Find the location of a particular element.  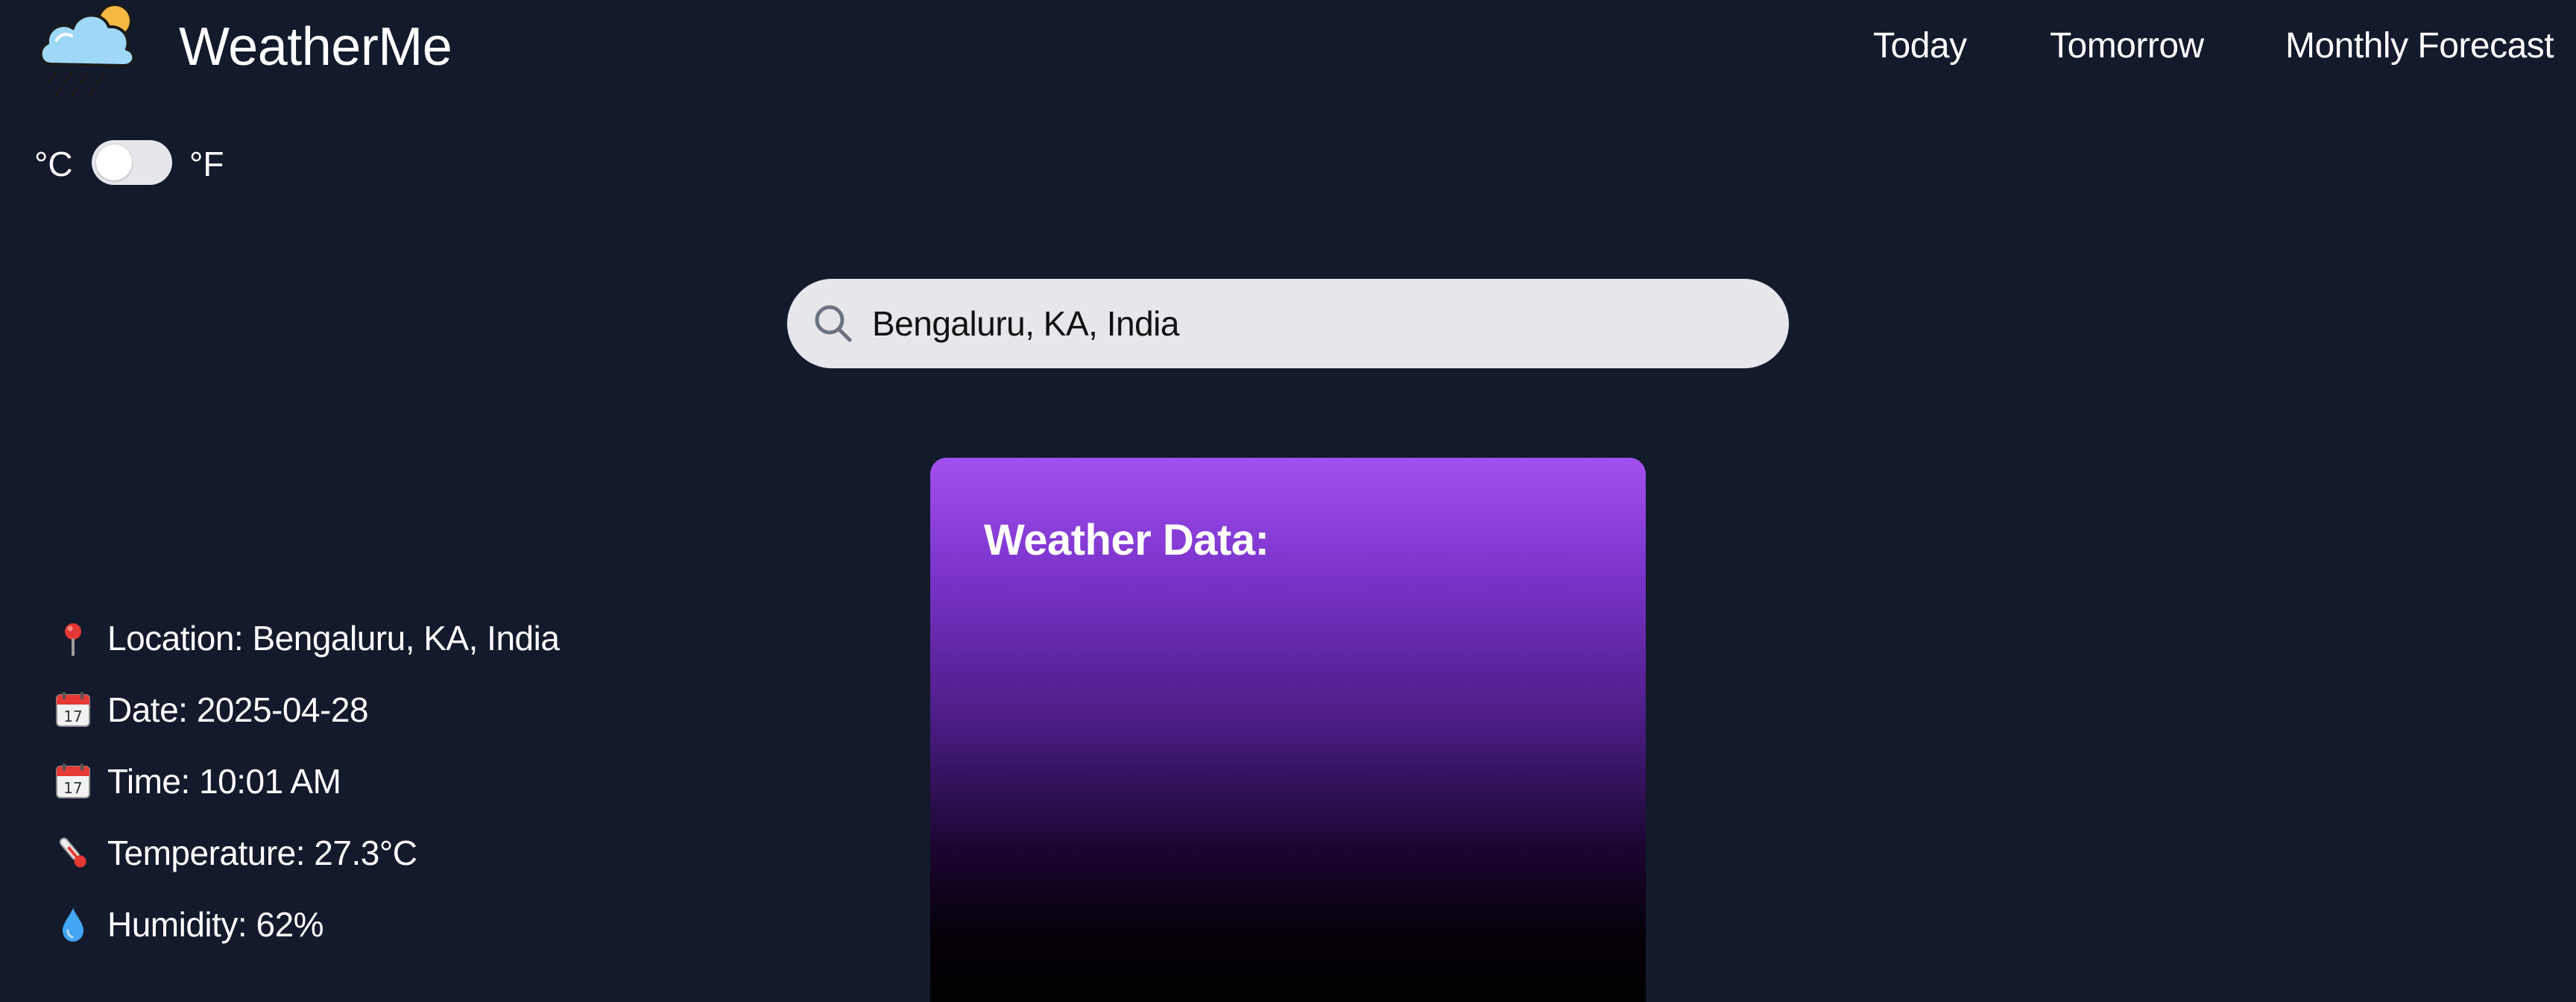

search-icon is located at coordinates (833, 323).